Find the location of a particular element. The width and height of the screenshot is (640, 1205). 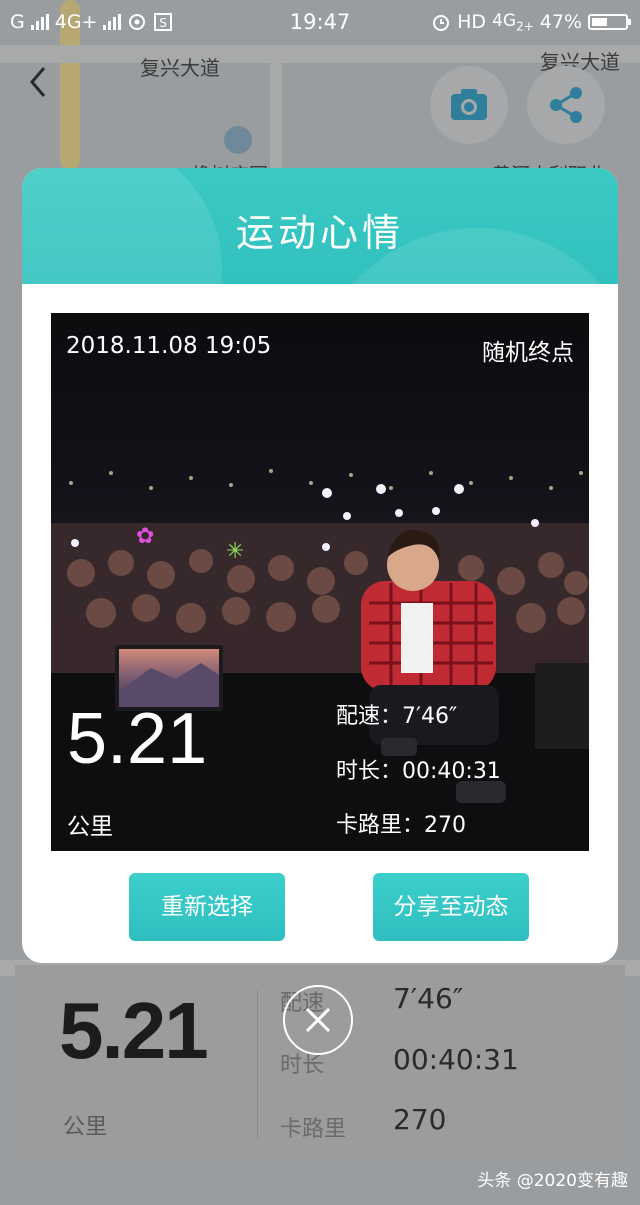

chevron-left-icon is located at coordinates (38, 82).